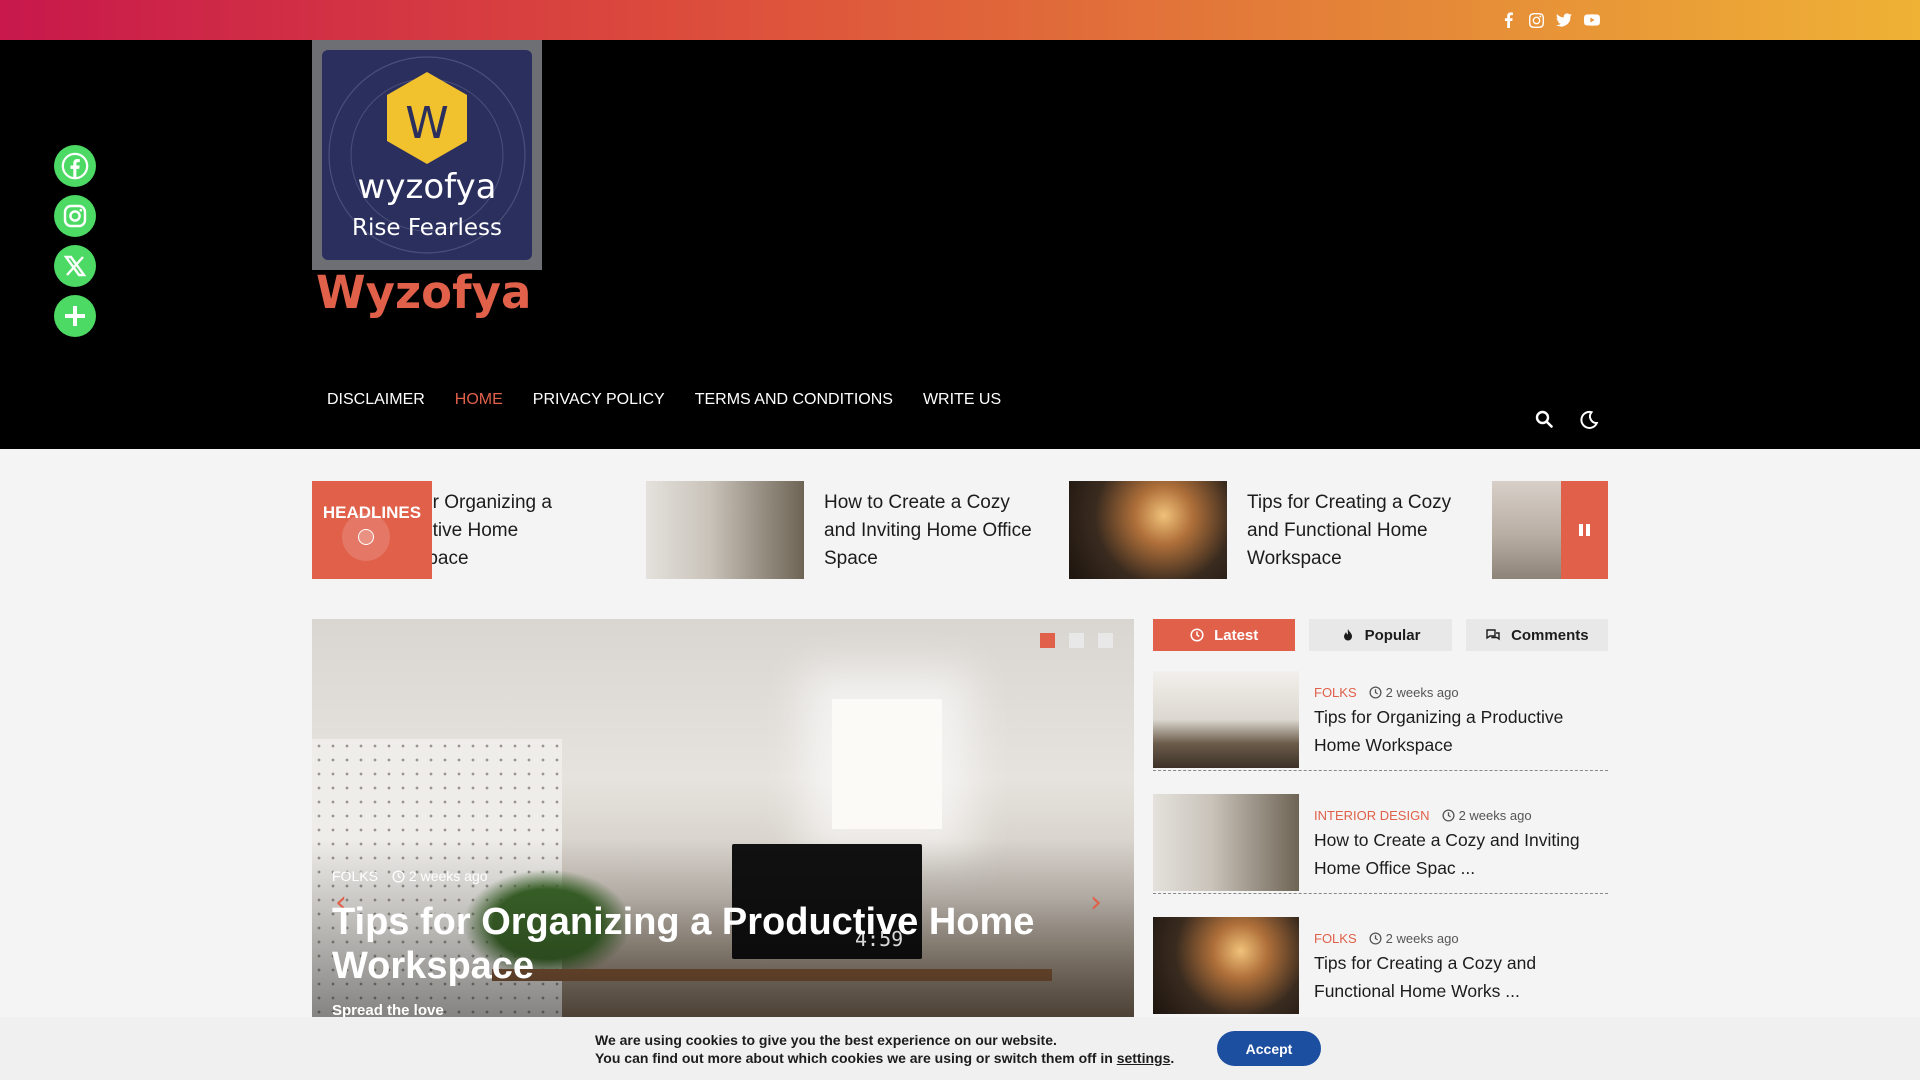 Image resolution: width=1920 pixels, height=1080 pixels. Describe the element at coordinates (75, 216) in the screenshot. I see `share-instagram-icon` at that location.